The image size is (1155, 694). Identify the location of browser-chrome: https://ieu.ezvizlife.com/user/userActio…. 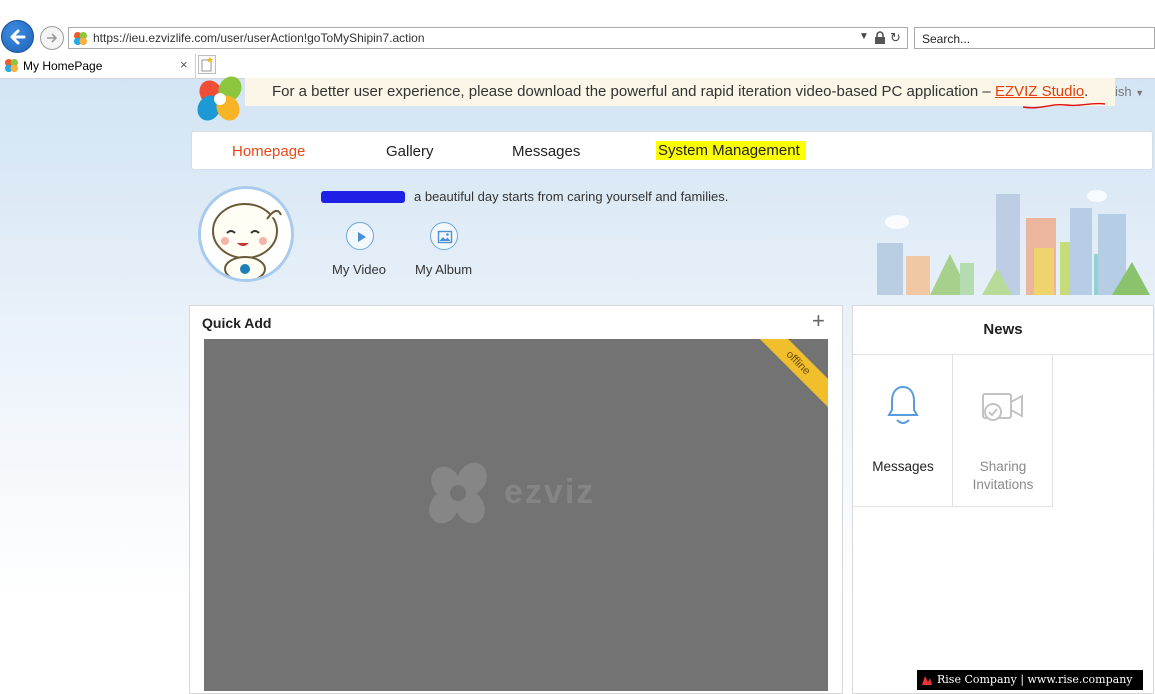
(577, 39).